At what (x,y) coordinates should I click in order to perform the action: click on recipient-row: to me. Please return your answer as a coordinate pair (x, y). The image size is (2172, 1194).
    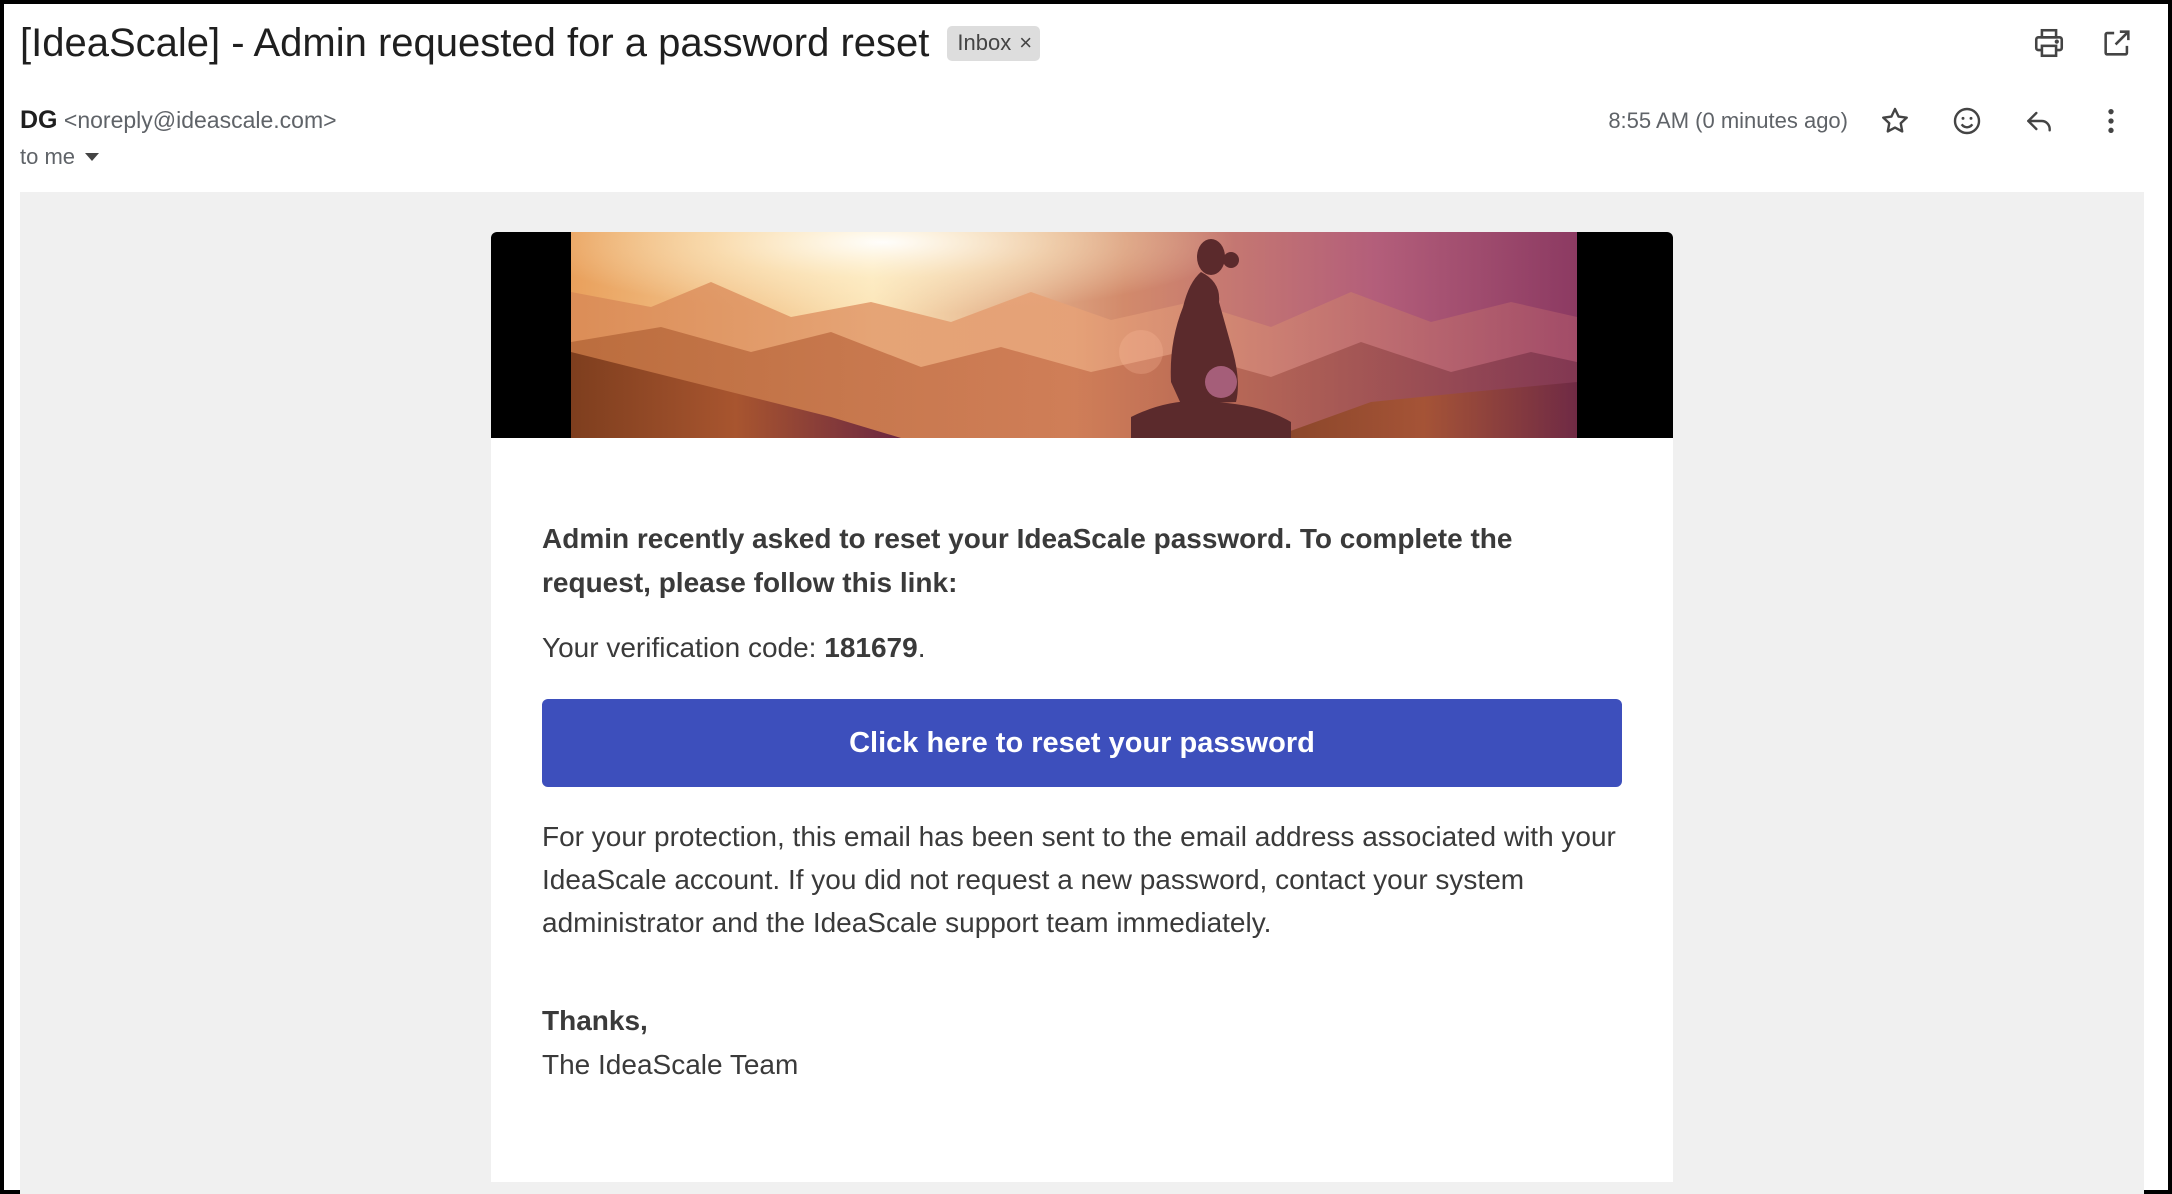
    Looking at the image, I should click on (60, 157).